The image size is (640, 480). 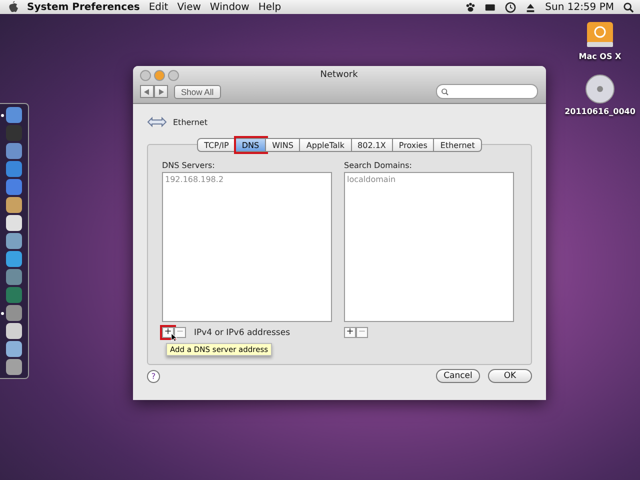 What do you see at coordinates (283, 145) in the screenshot?
I see `tab: WINS` at bounding box center [283, 145].